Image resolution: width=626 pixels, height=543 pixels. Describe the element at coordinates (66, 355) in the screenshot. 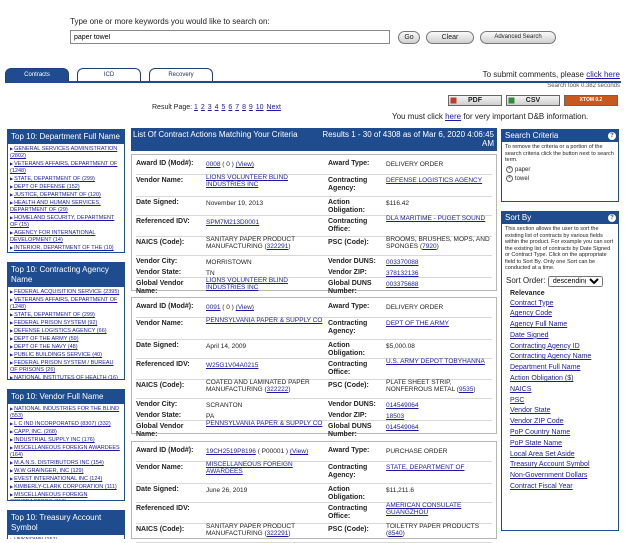

I see `facet-item: PUBLIC BUILDINGS SERVICE (40)` at that location.